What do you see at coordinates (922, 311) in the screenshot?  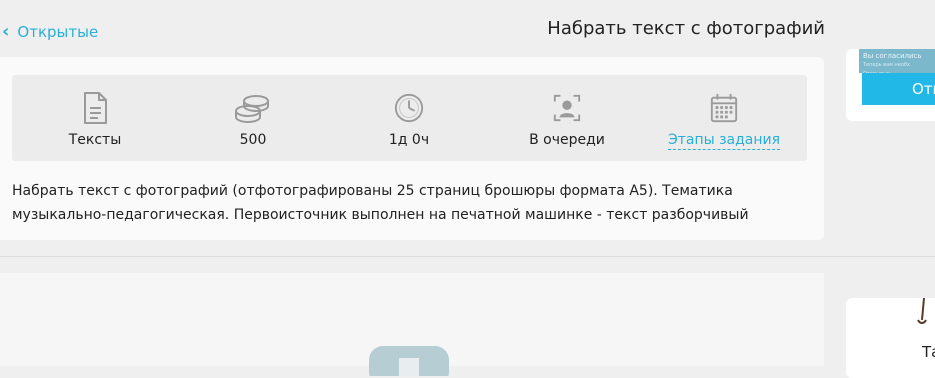 I see `pole-icon` at bounding box center [922, 311].